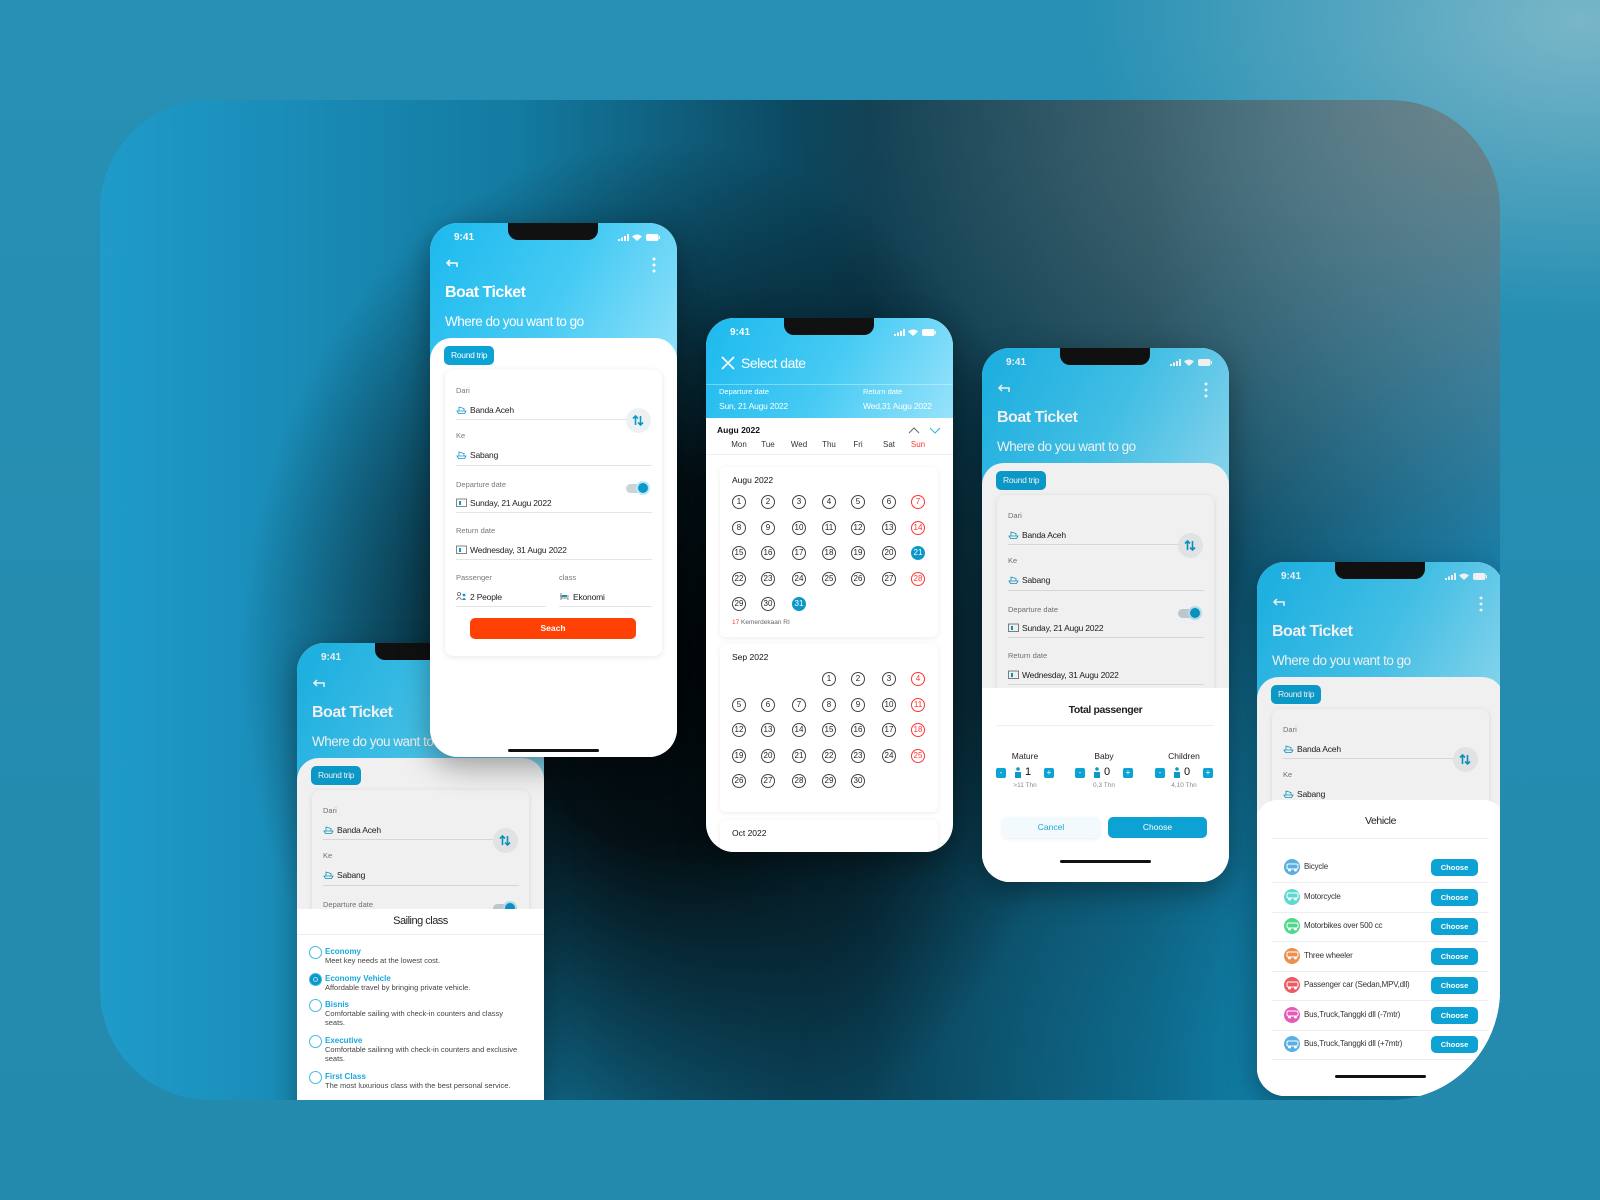 Image resolution: width=1600 pixels, height=1200 pixels. I want to click on search-button: Seach, so click(553, 628).